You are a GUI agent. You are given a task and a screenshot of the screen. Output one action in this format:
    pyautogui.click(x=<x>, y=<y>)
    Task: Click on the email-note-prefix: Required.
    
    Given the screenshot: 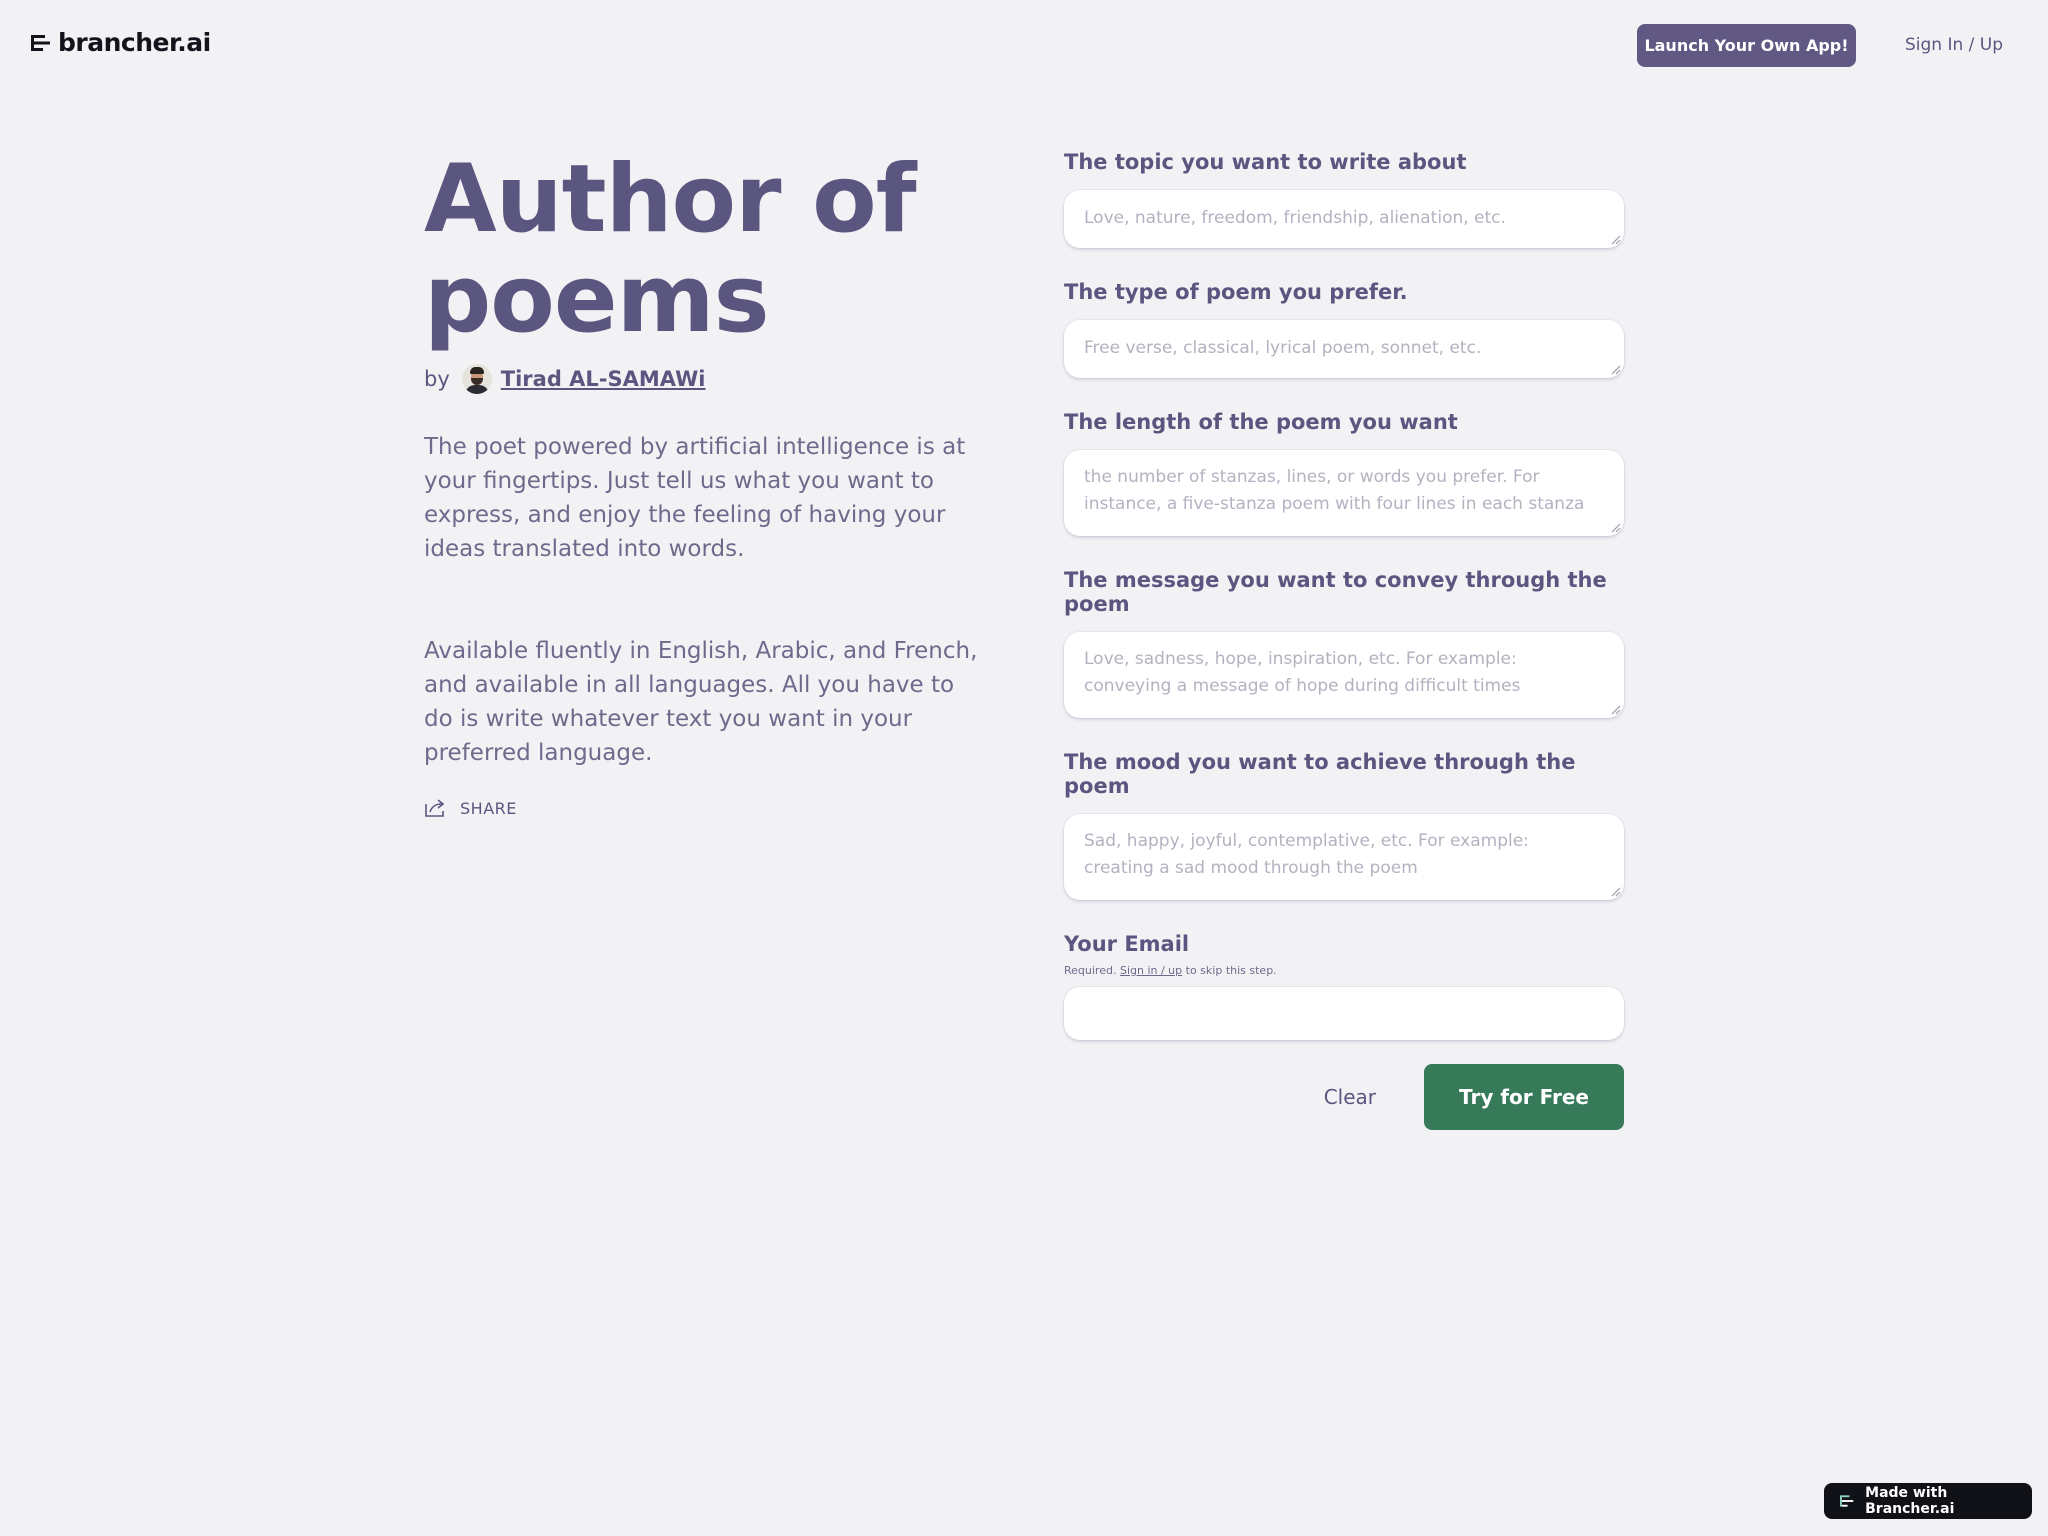 What is the action you would take?
    pyautogui.click(x=1090, y=970)
    